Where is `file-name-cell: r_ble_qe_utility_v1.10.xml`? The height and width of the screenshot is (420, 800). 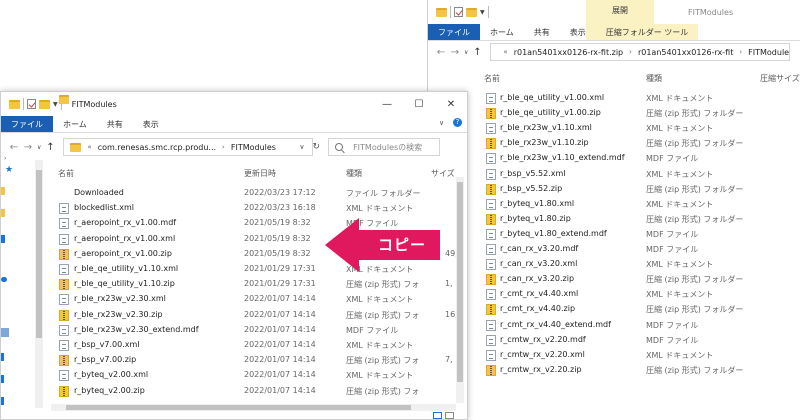 file-name-cell: r_ble_qe_utility_v1.10.xml is located at coordinates (126, 268).